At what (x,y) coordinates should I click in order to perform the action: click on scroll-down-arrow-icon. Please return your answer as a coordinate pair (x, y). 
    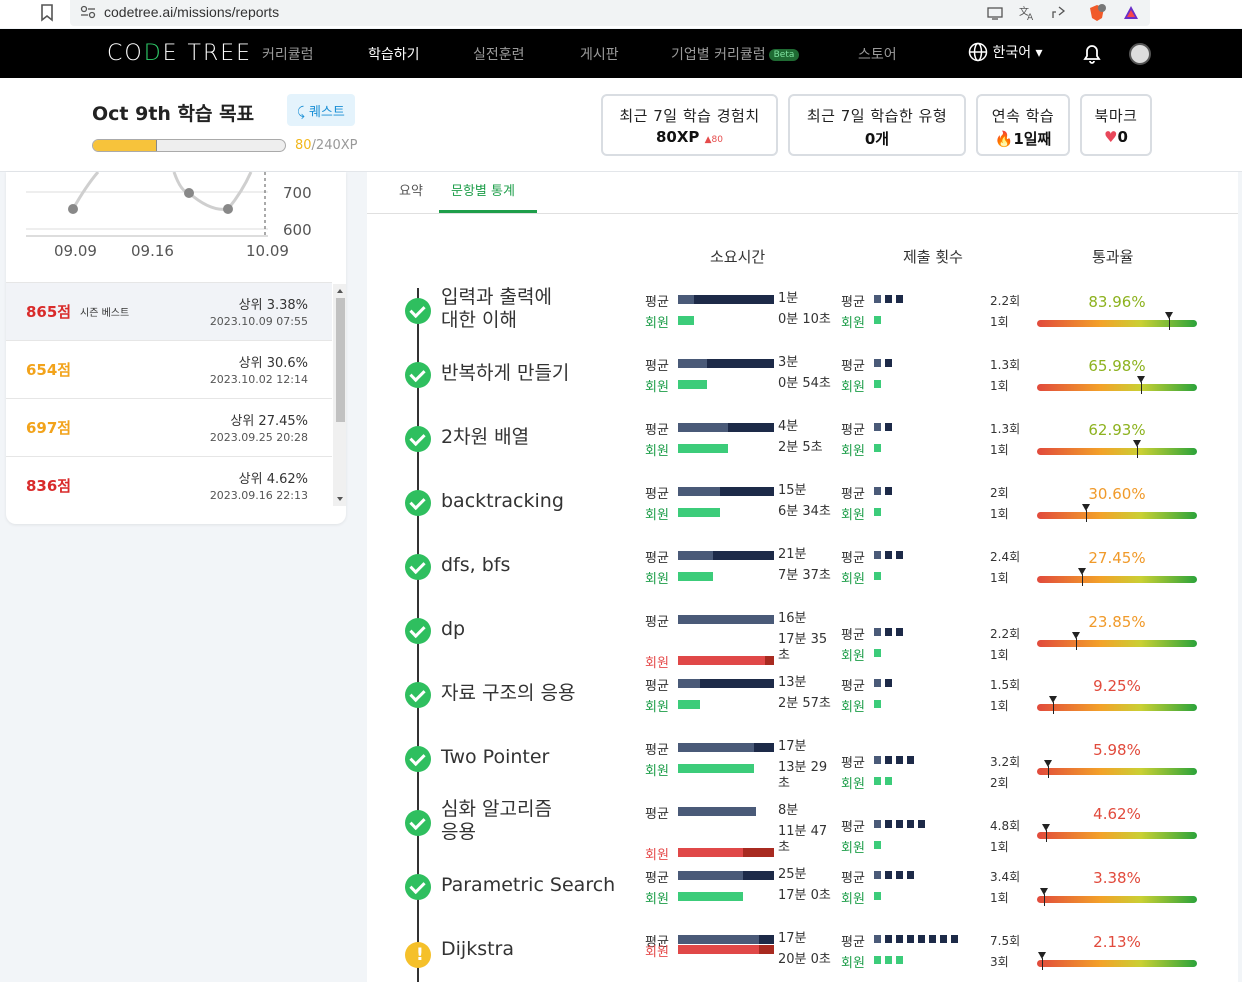
    Looking at the image, I should click on (339, 499).